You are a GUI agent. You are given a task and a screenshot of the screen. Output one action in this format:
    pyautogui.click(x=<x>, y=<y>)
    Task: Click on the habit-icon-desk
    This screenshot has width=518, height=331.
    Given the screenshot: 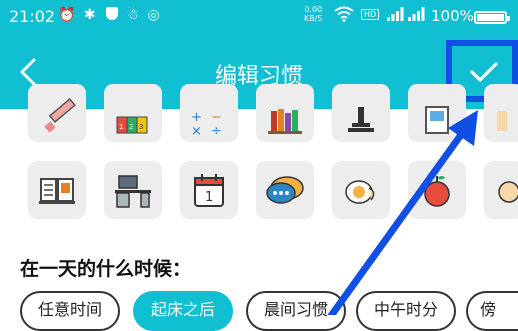 What is the action you would take?
    pyautogui.click(x=133, y=190)
    